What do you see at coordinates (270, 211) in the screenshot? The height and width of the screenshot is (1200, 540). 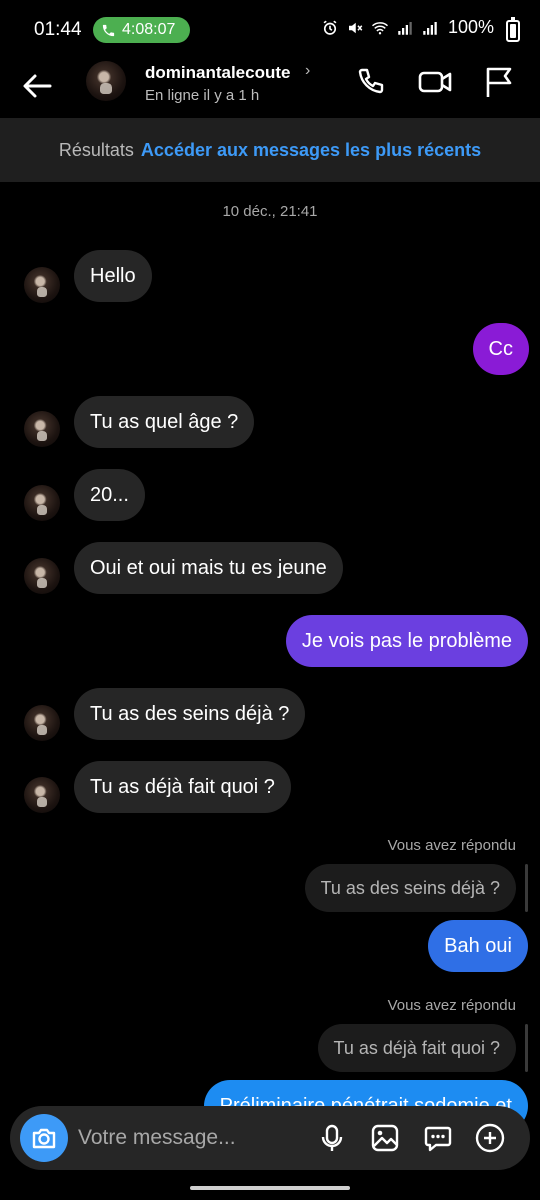 I see `message-date: 10 déc., 21:41` at bounding box center [270, 211].